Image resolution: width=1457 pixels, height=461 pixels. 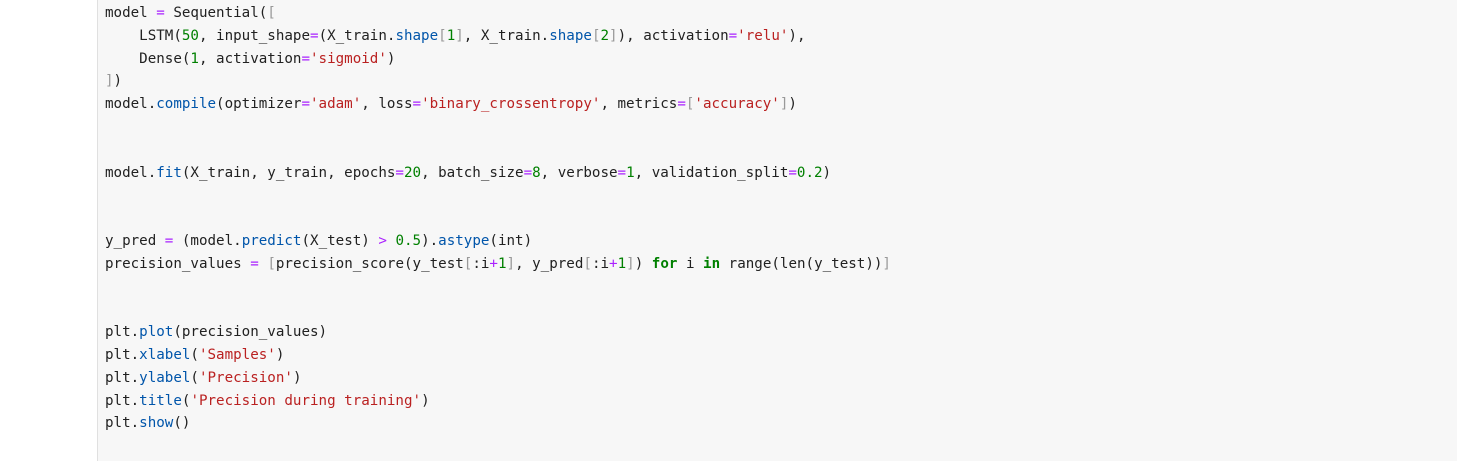 What do you see at coordinates (387, 104) in the screenshot?
I see `code-token: , loss` at bounding box center [387, 104].